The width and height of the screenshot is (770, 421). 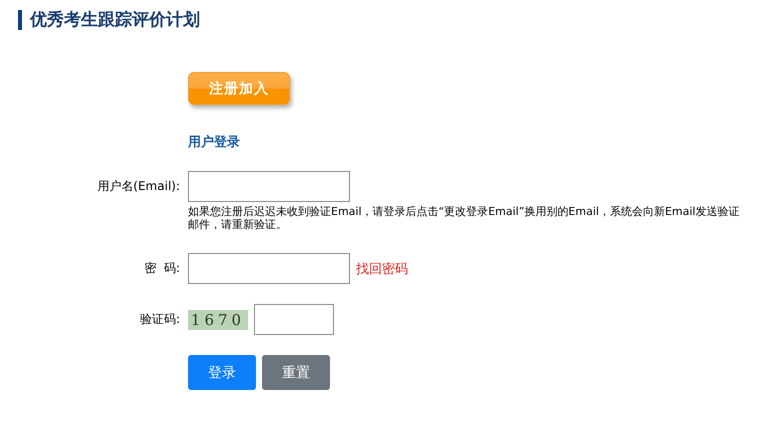 What do you see at coordinates (162, 268) in the screenshot?
I see `password-label: 密 码:` at bounding box center [162, 268].